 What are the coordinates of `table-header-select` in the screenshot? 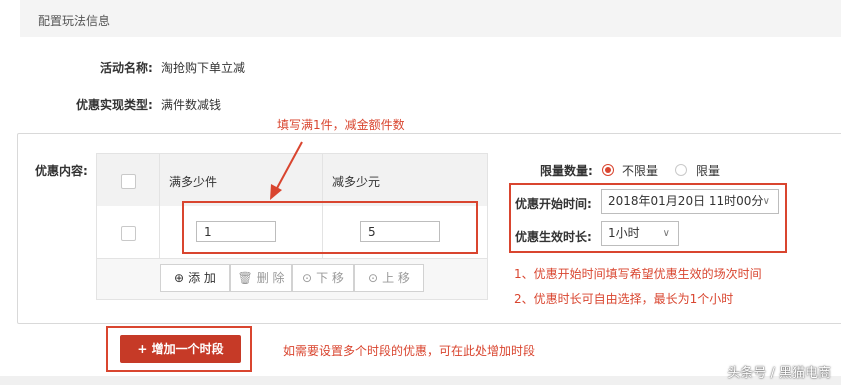 It's located at (128, 180).